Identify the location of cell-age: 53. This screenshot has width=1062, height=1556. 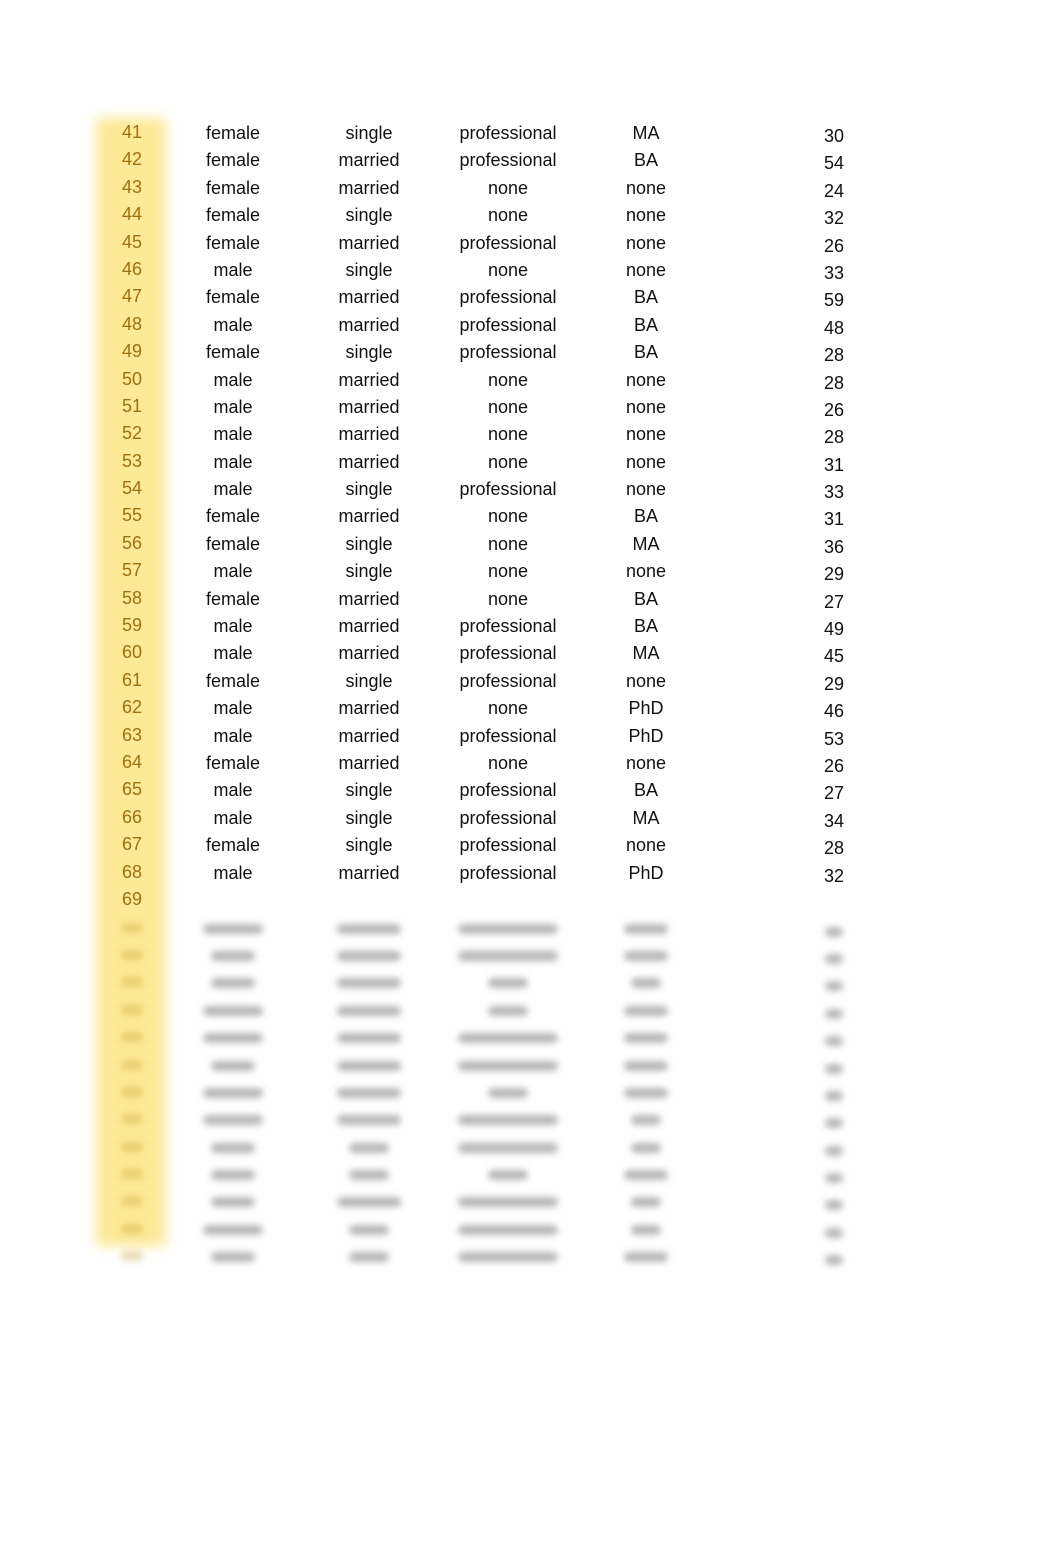
(834, 738).